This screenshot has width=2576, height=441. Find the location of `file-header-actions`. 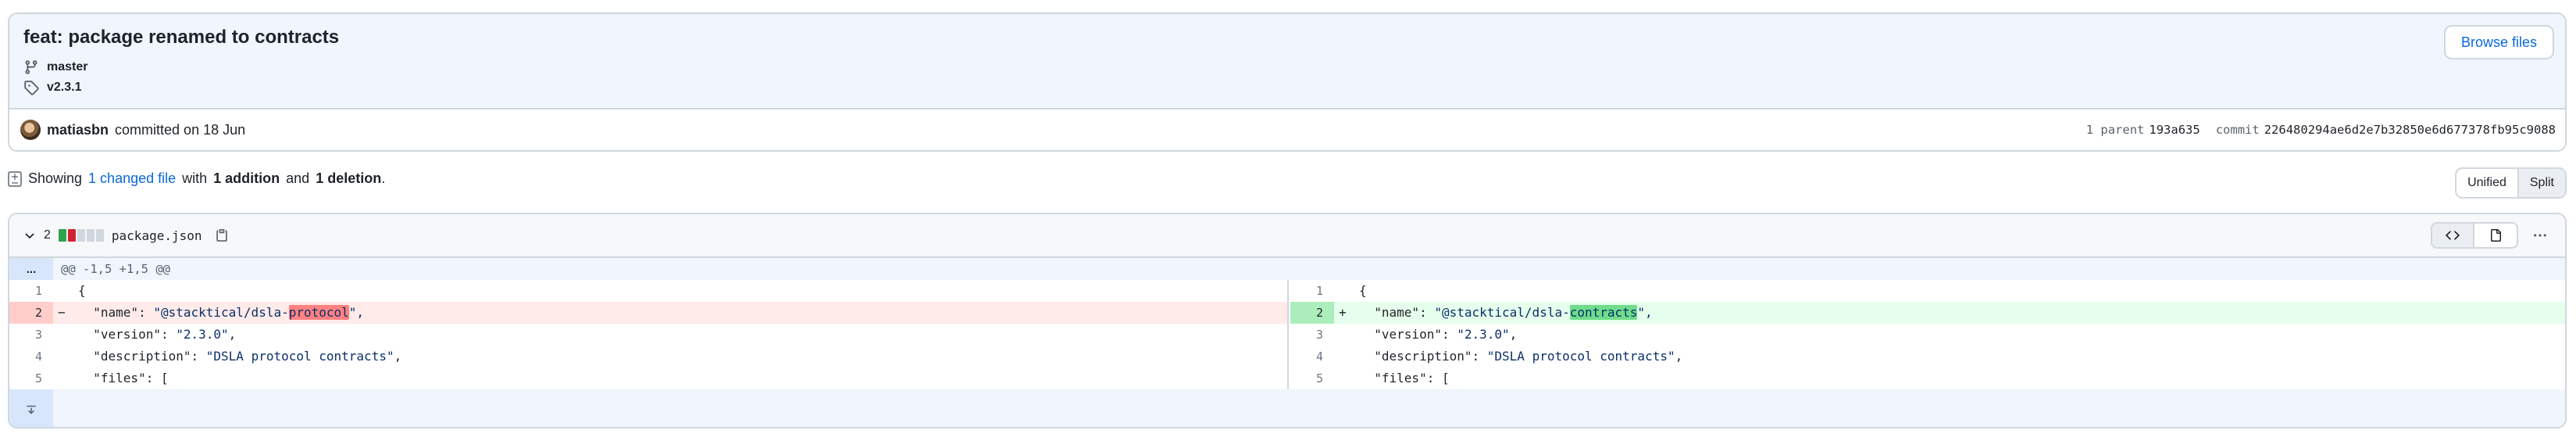

file-header-actions is located at coordinates (2493, 235).